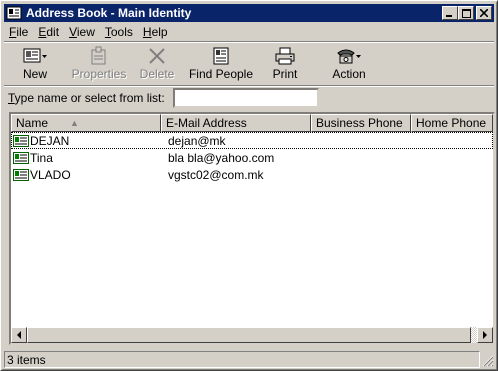 This screenshot has width=498, height=371. Describe the element at coordinates (87, 141) in the screenshot. I see `contact-name-cell: DEJAN` at that location.